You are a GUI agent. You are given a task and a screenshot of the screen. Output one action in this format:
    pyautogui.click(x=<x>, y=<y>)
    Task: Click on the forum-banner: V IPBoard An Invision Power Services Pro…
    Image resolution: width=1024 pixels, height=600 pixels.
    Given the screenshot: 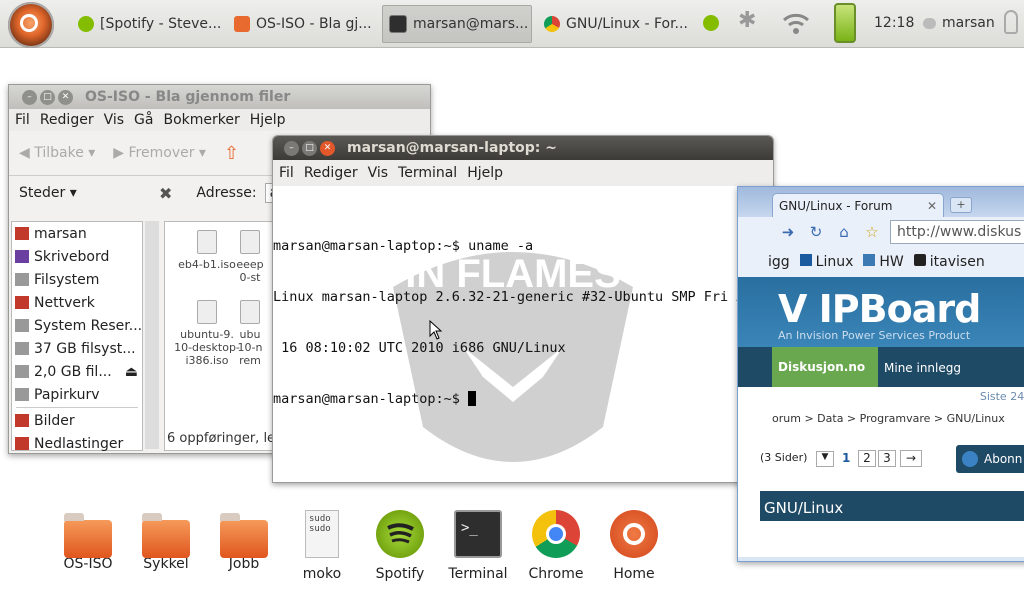 What is the action you would take?
    pyautogui.click(x=881, y=312)
    